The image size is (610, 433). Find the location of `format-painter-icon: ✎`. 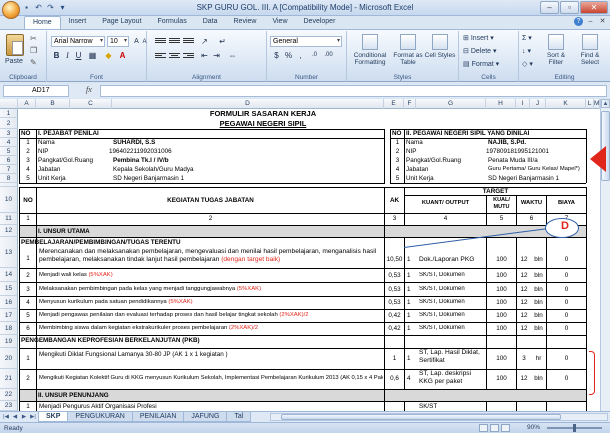

format-painter-icon: ✎ is located at coordinates (33, 62).